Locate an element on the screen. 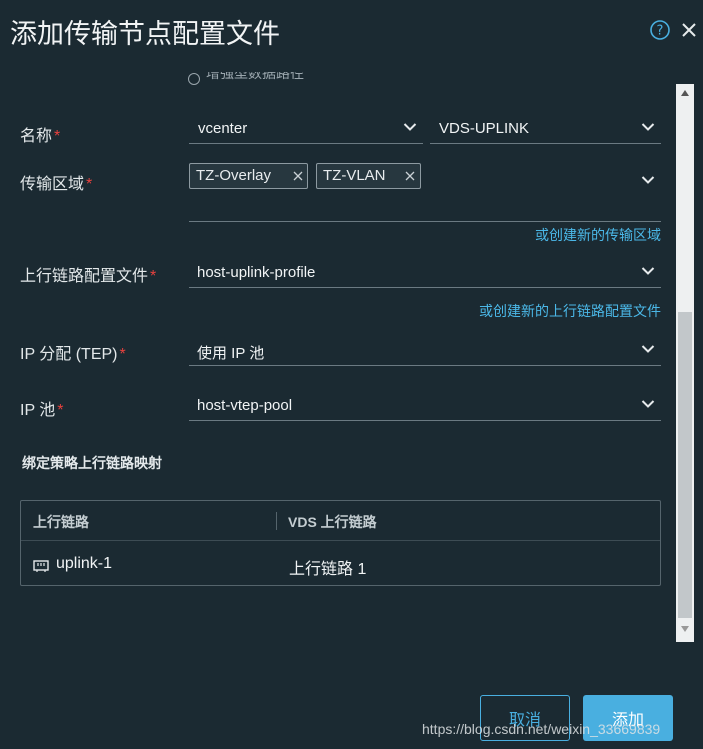 The image size is (703, 749). dialog-title: 添加传输节点配置文件 is located at coordinates (145, 34).